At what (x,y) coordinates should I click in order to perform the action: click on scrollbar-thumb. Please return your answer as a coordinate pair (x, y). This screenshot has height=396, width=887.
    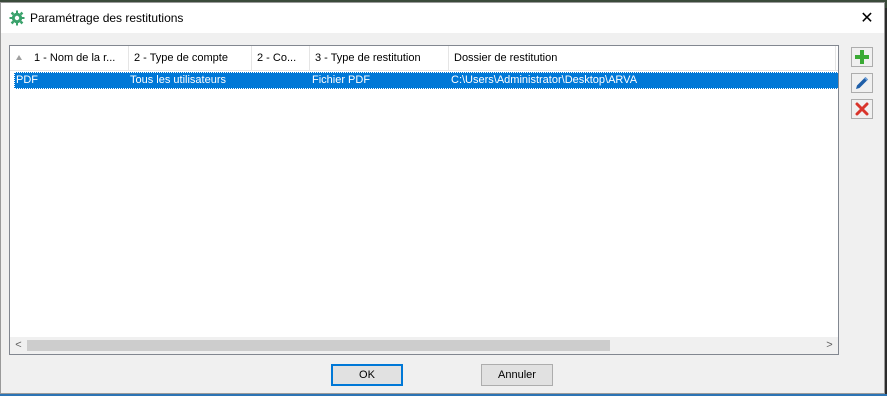
    Looking at the image, I should click on (318, 345).